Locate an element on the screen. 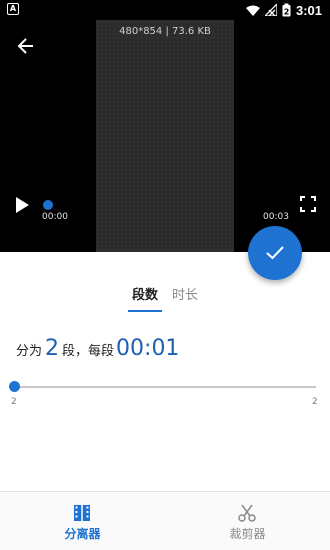  segment-count: 2 is located at coordinates (52, 348).